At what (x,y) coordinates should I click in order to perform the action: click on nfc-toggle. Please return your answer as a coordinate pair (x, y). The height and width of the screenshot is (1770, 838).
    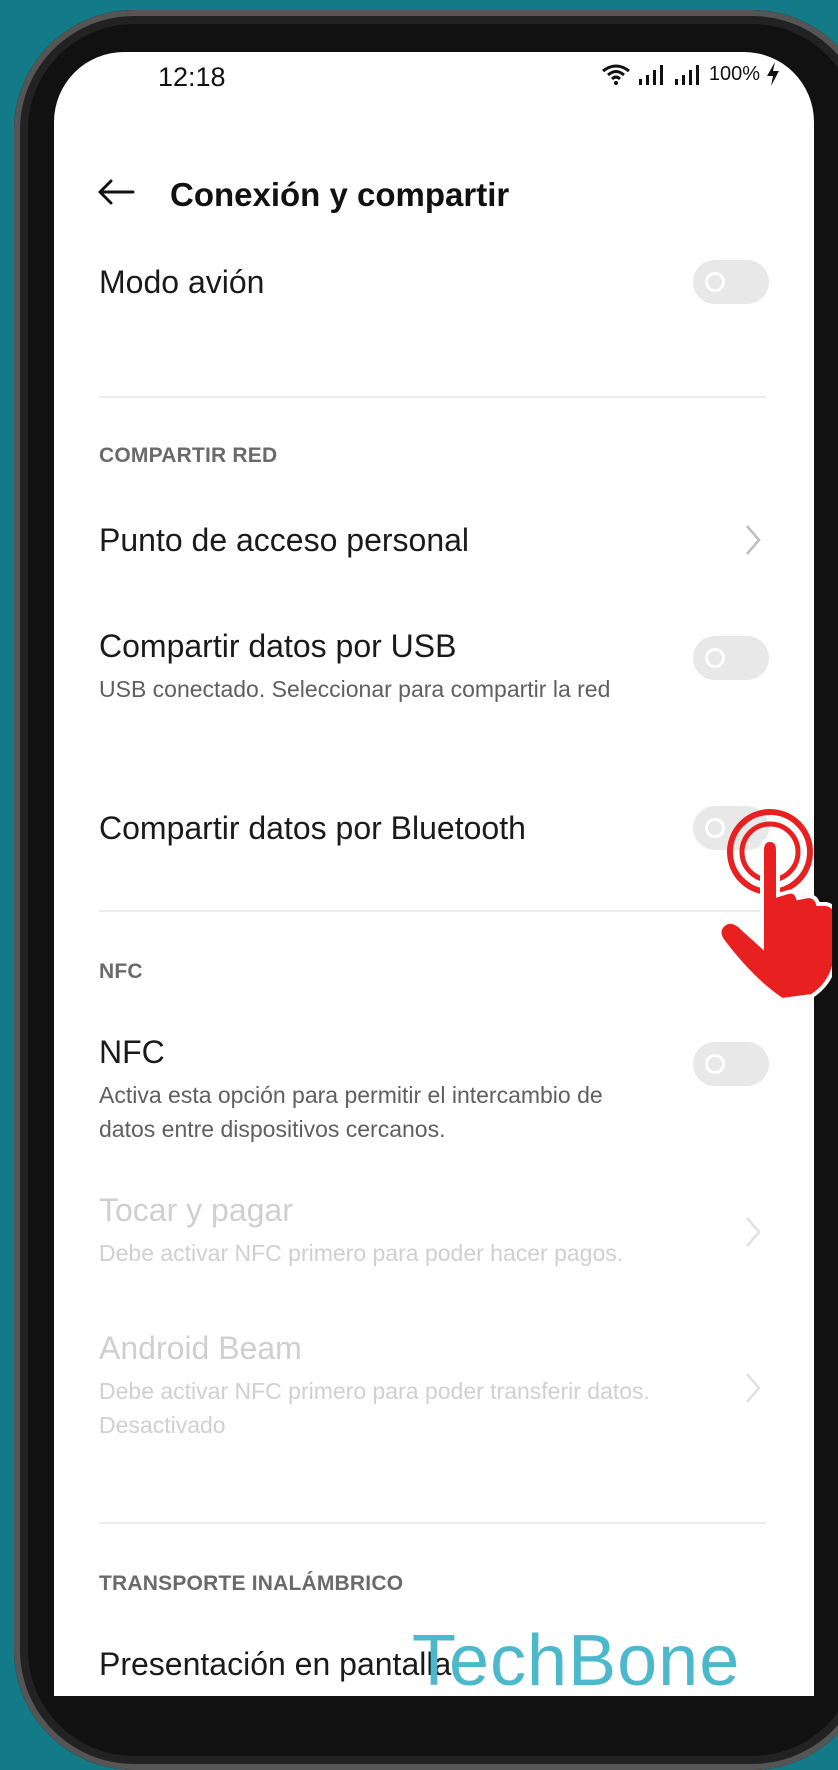
    Looking at the image, I should click on (731, 1064).